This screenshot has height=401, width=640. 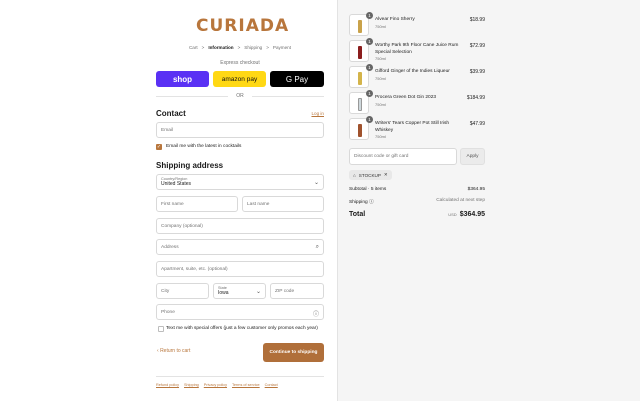 I want to click on tag-icon: ⌂, so click(x=354, y=175).